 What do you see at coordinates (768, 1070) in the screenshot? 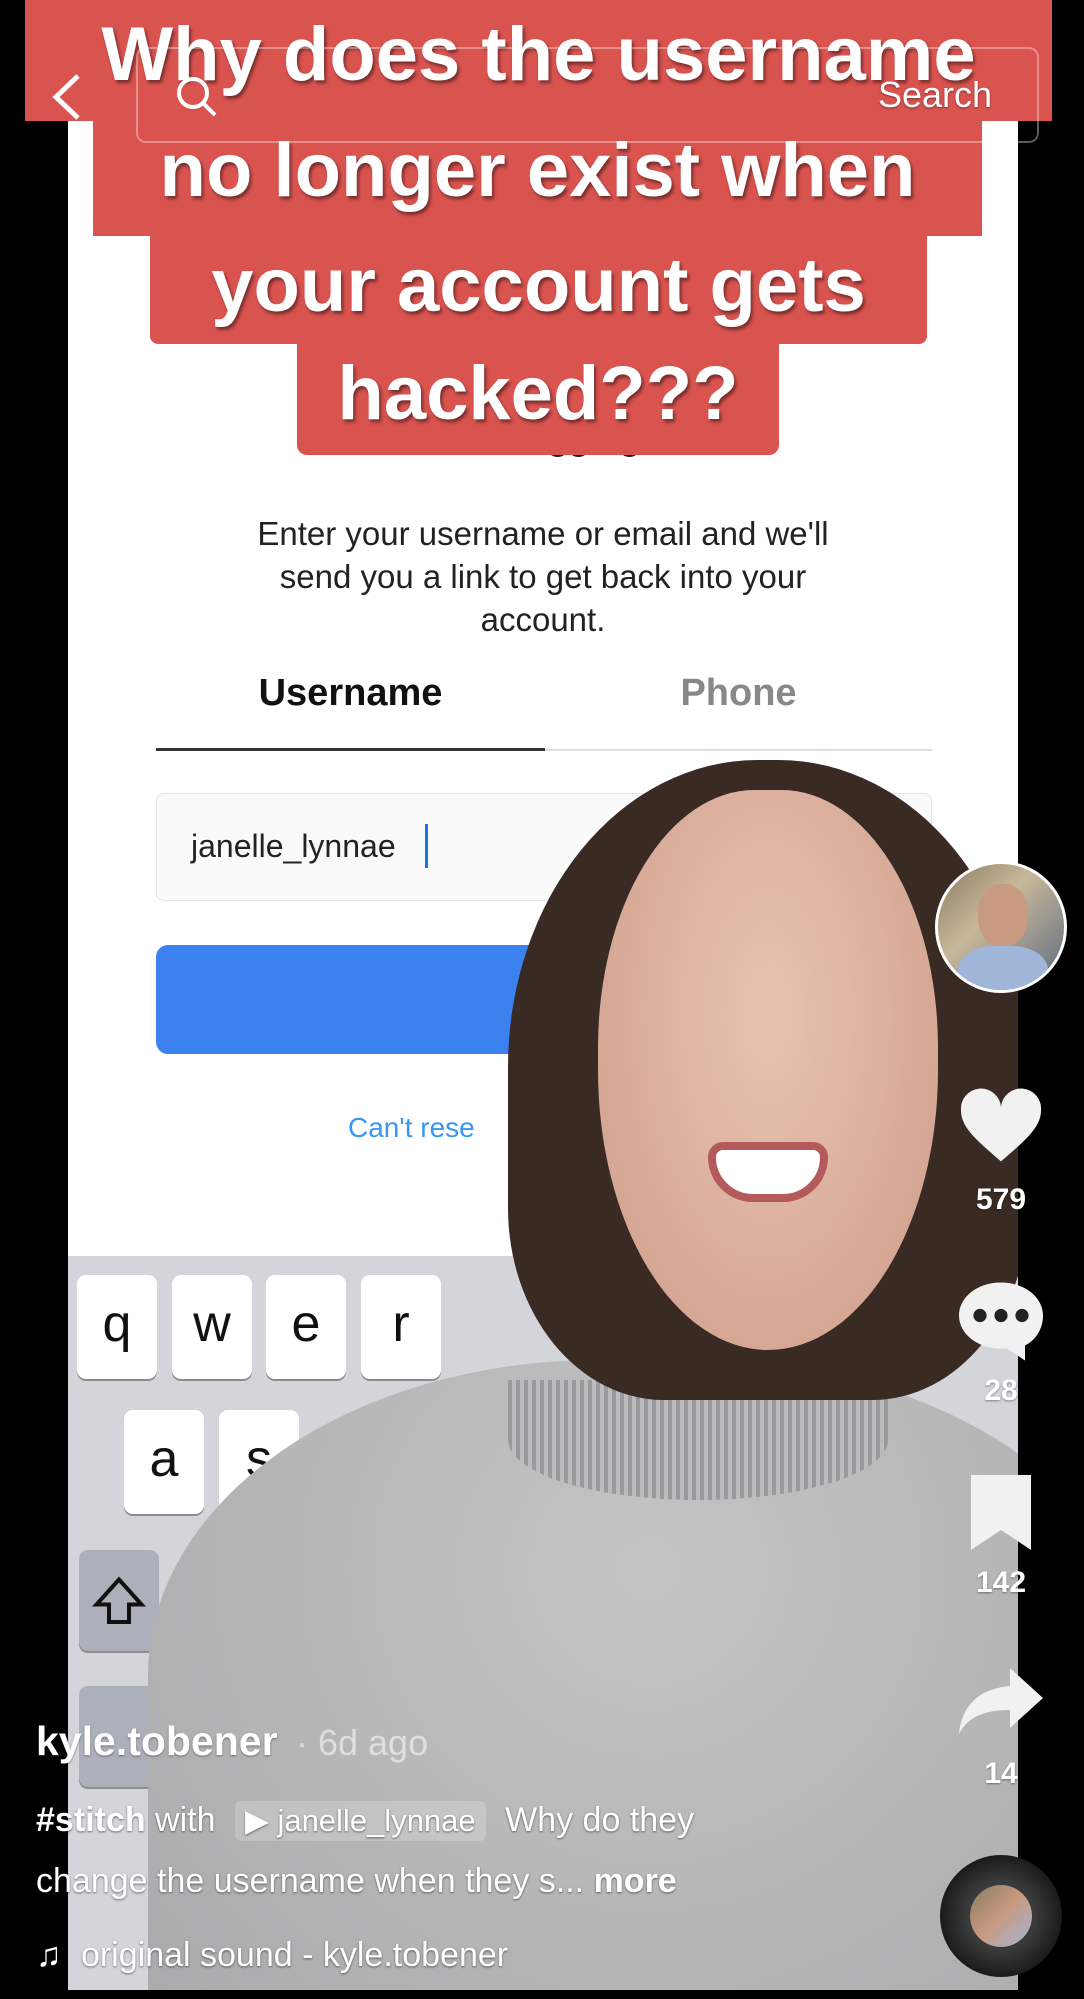
I see `person-face` at bounding box center [768, 1070].